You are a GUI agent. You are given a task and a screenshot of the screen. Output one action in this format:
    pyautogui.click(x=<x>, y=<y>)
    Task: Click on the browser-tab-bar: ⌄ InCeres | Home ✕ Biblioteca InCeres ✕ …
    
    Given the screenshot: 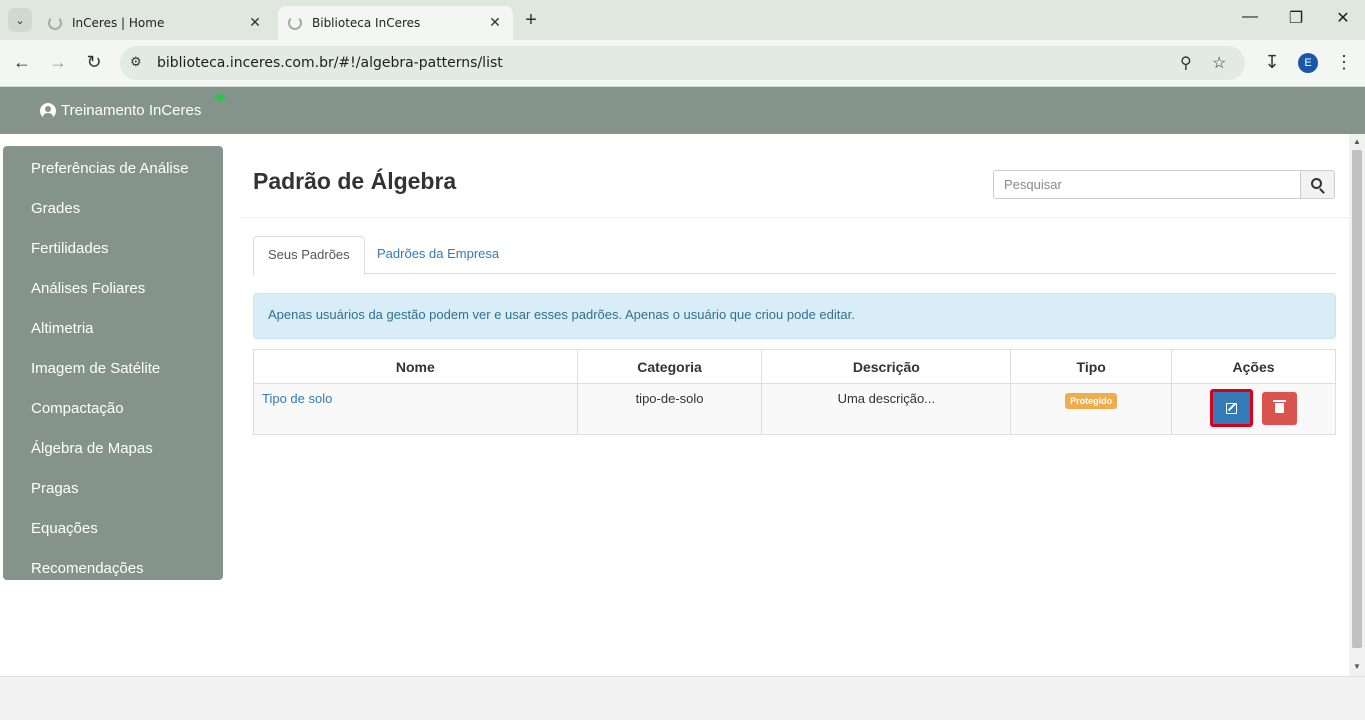 What is the action you would take?
    pyautogui.click(x=682, y=20)
    